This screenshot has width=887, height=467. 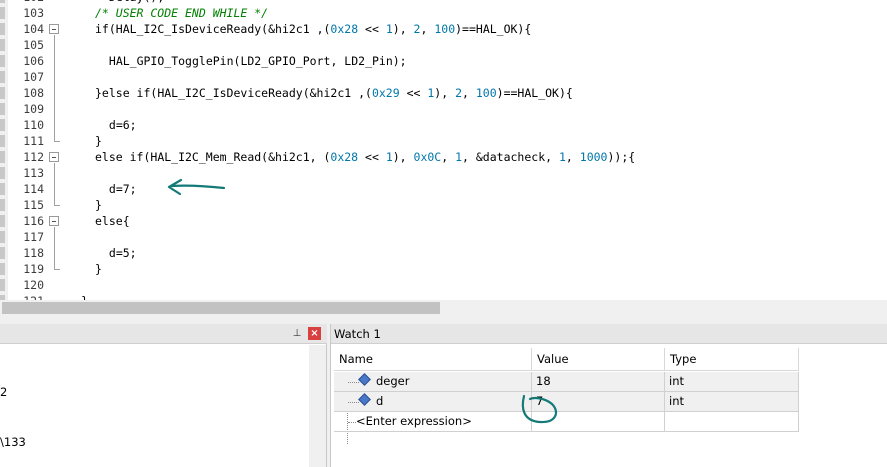 What do you see at coordinates (732, 422) in the screenshot?
I see `watch-type-cell` at bounding box center [732, 422].